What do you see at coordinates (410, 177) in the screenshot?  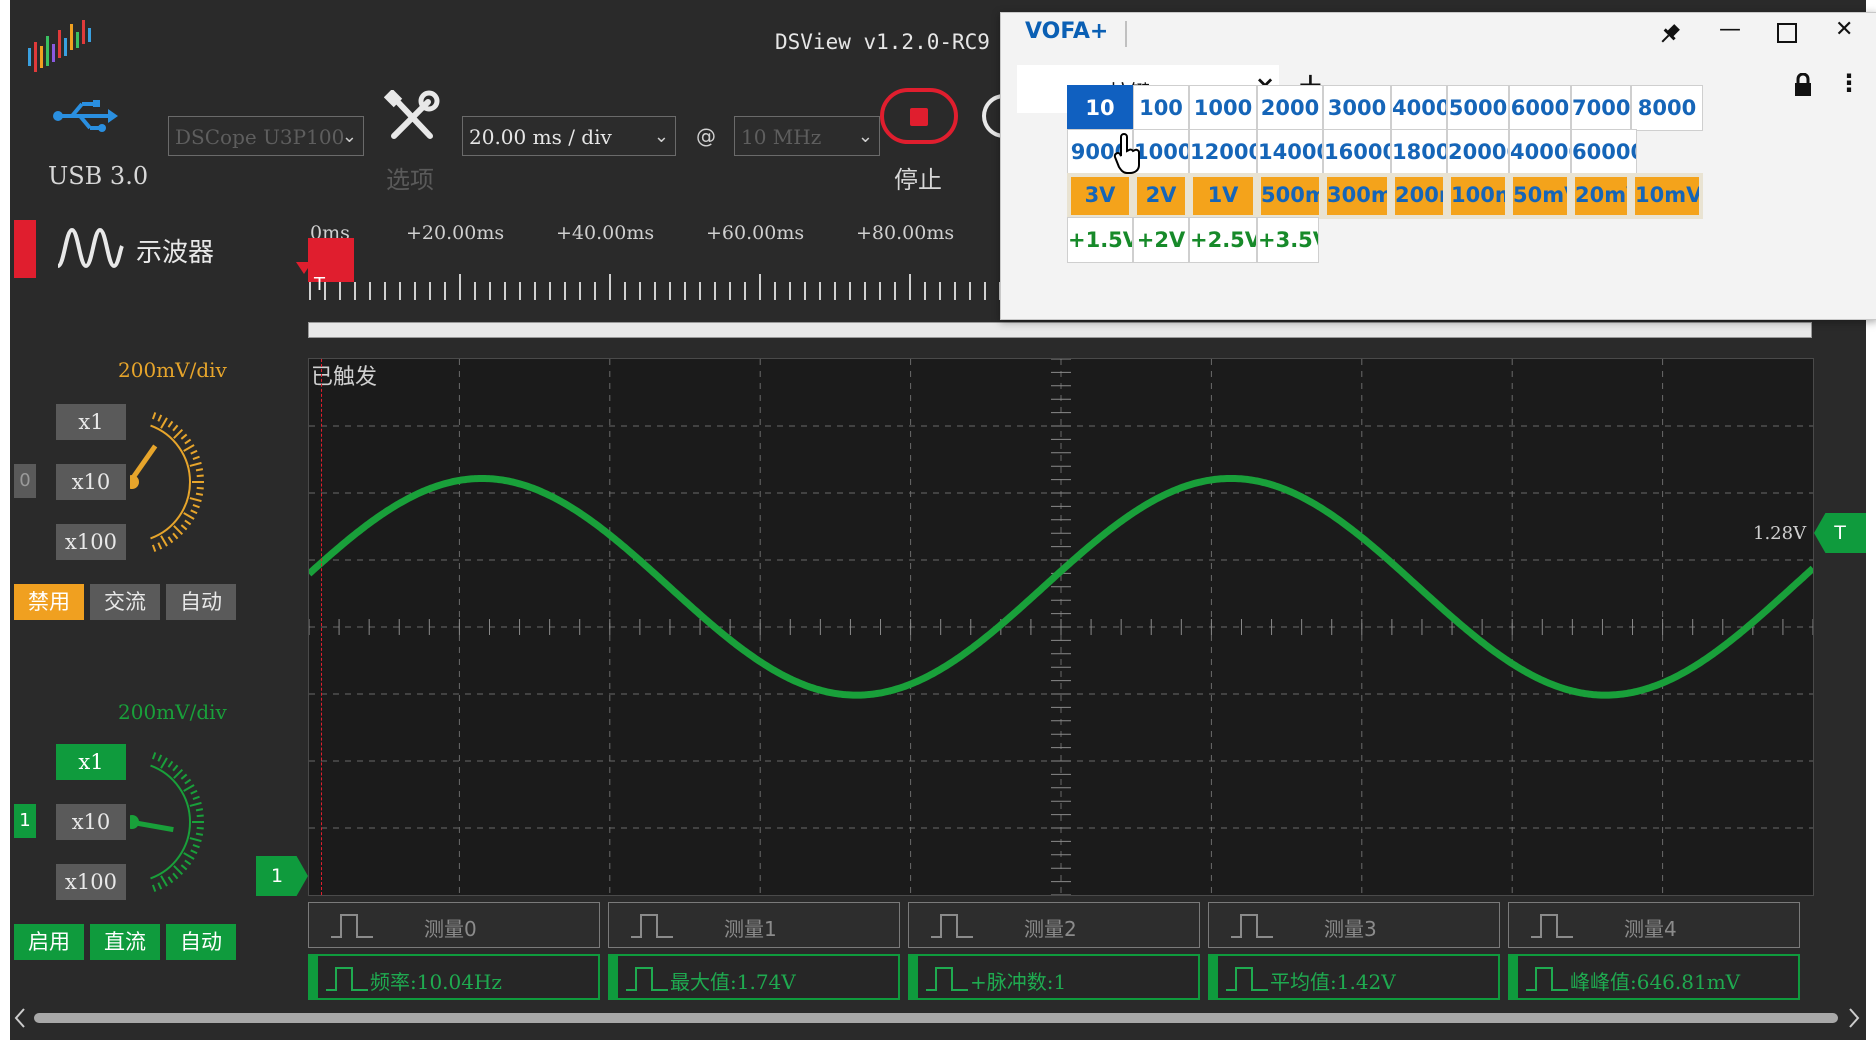 I see `options-label: 选项` at bounding box center [410, 177].